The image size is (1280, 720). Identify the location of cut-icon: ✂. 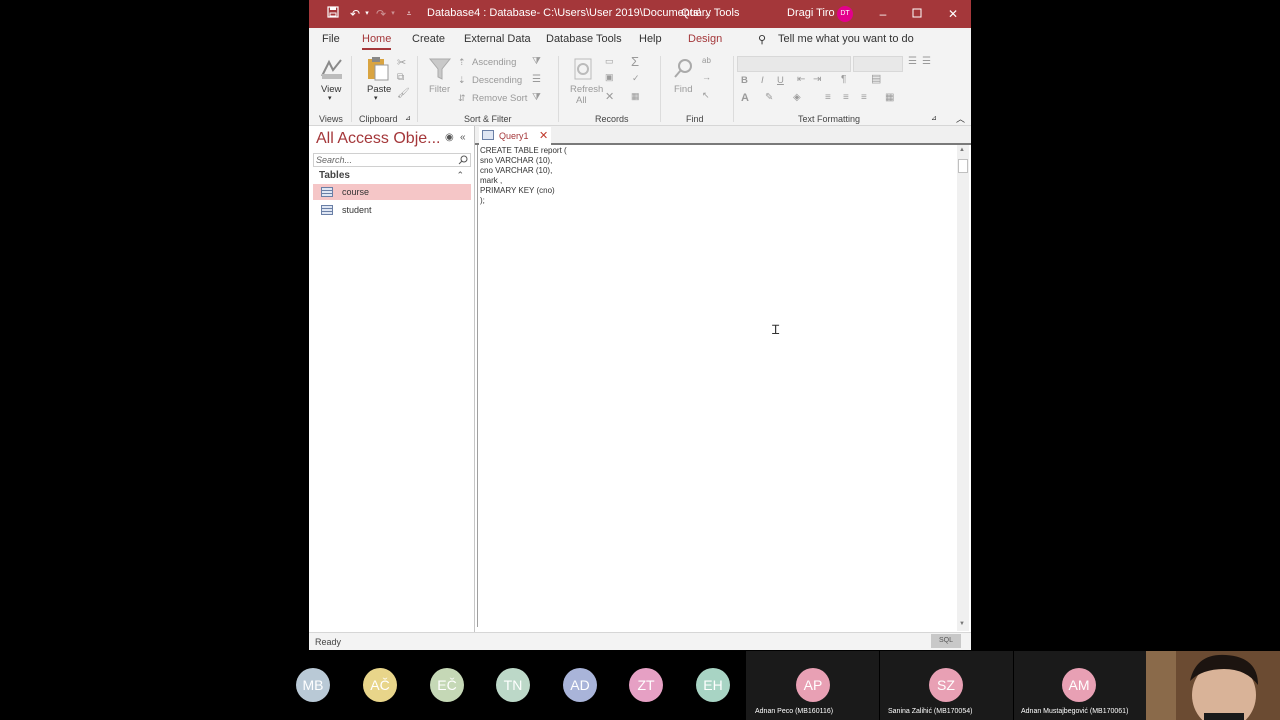
(401, 62).